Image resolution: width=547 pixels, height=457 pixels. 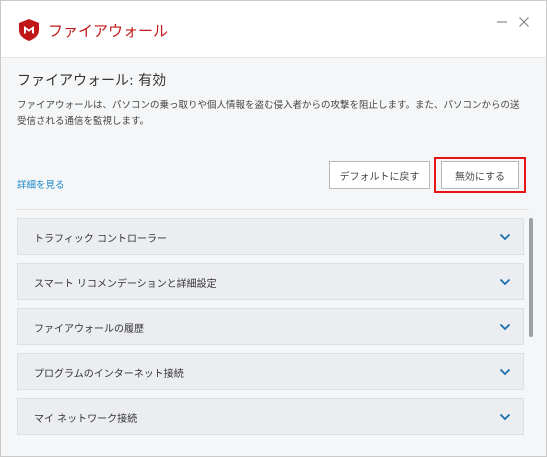 What do you see at coordinates (270, 416) in the screenshot?
I see `section-my-network: マイ ネットワーク接続` at bounding box center [270, 416].